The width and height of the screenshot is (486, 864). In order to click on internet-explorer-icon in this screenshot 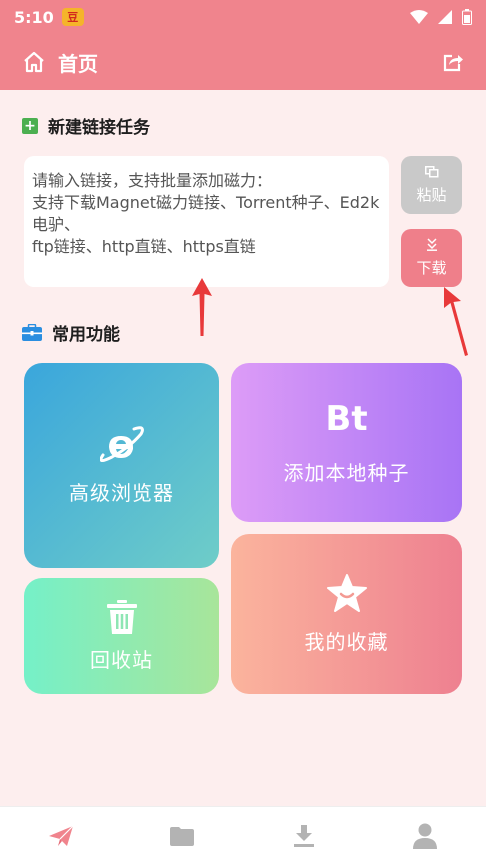, I will do `click(121, 444)`.